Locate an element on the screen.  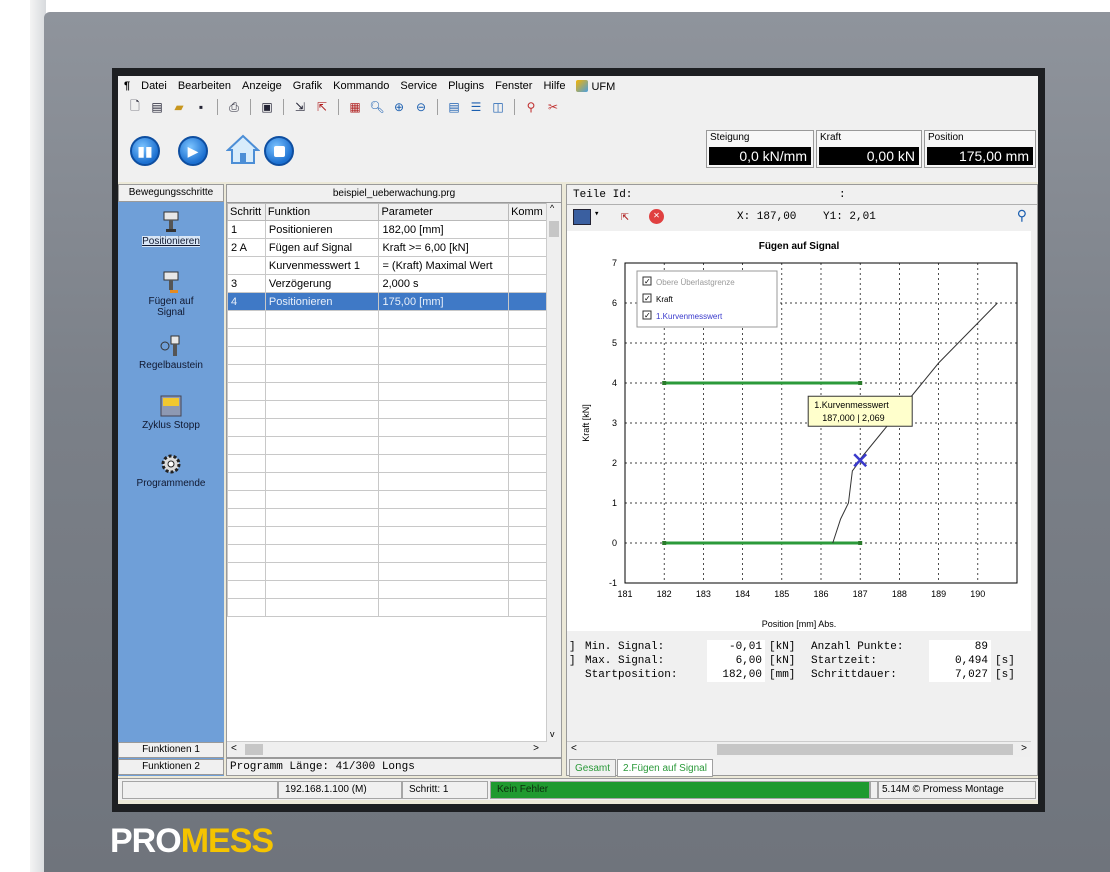
layout-cascade-icon: ▤ is located at coordinates (454, 107).